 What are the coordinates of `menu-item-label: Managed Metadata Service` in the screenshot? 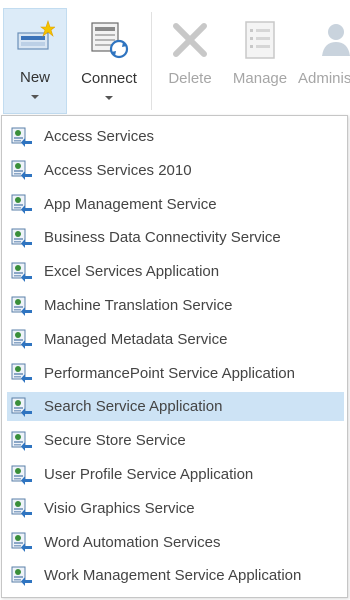 It's located at (136, 339).